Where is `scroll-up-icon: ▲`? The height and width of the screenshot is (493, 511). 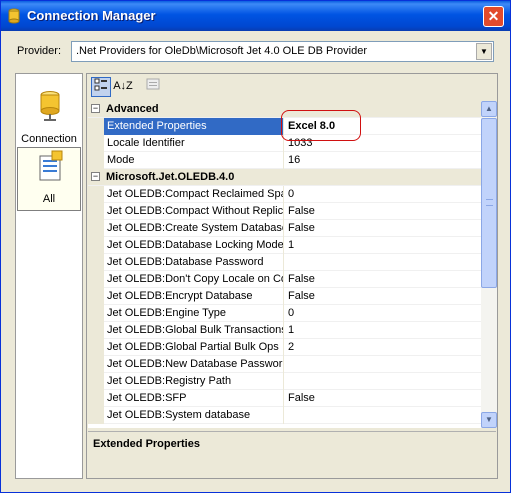 scroll-up-icon: ▲ is located at coordinates (489, 109).